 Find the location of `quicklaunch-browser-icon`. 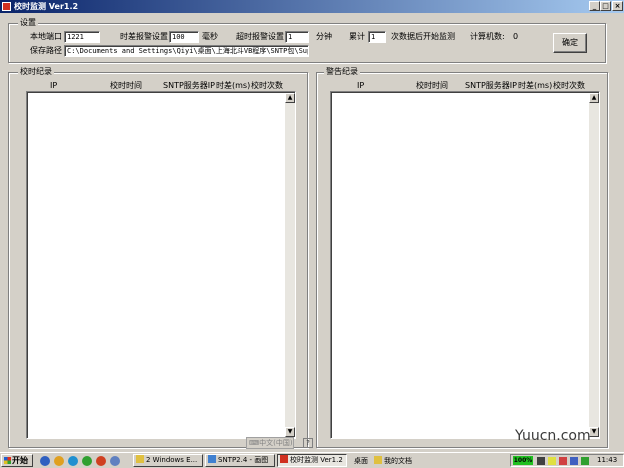

quicklaunch-browser-icon is located at coordinates (59, 461).